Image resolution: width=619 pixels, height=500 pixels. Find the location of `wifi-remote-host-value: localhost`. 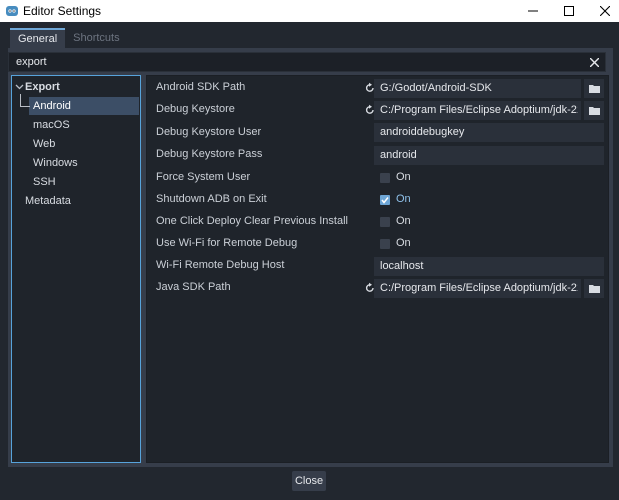

wifi-remote-host-value: localhost is located at coordinates (402, 266).